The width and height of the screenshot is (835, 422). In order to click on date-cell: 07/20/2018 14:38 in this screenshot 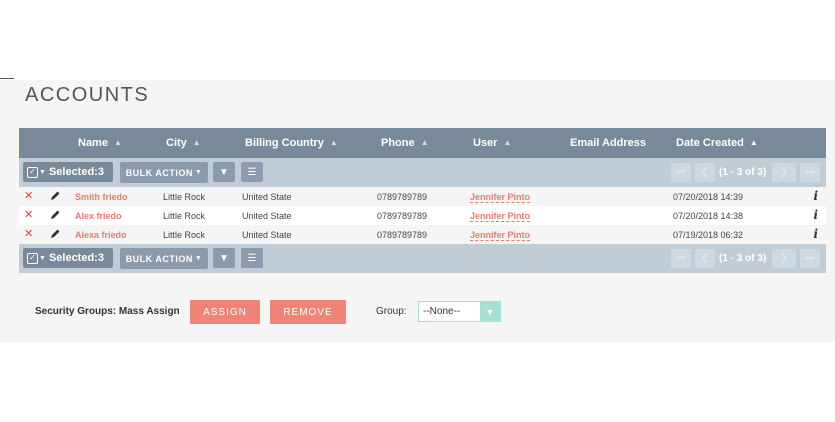, I will do `click(708, 216)`.